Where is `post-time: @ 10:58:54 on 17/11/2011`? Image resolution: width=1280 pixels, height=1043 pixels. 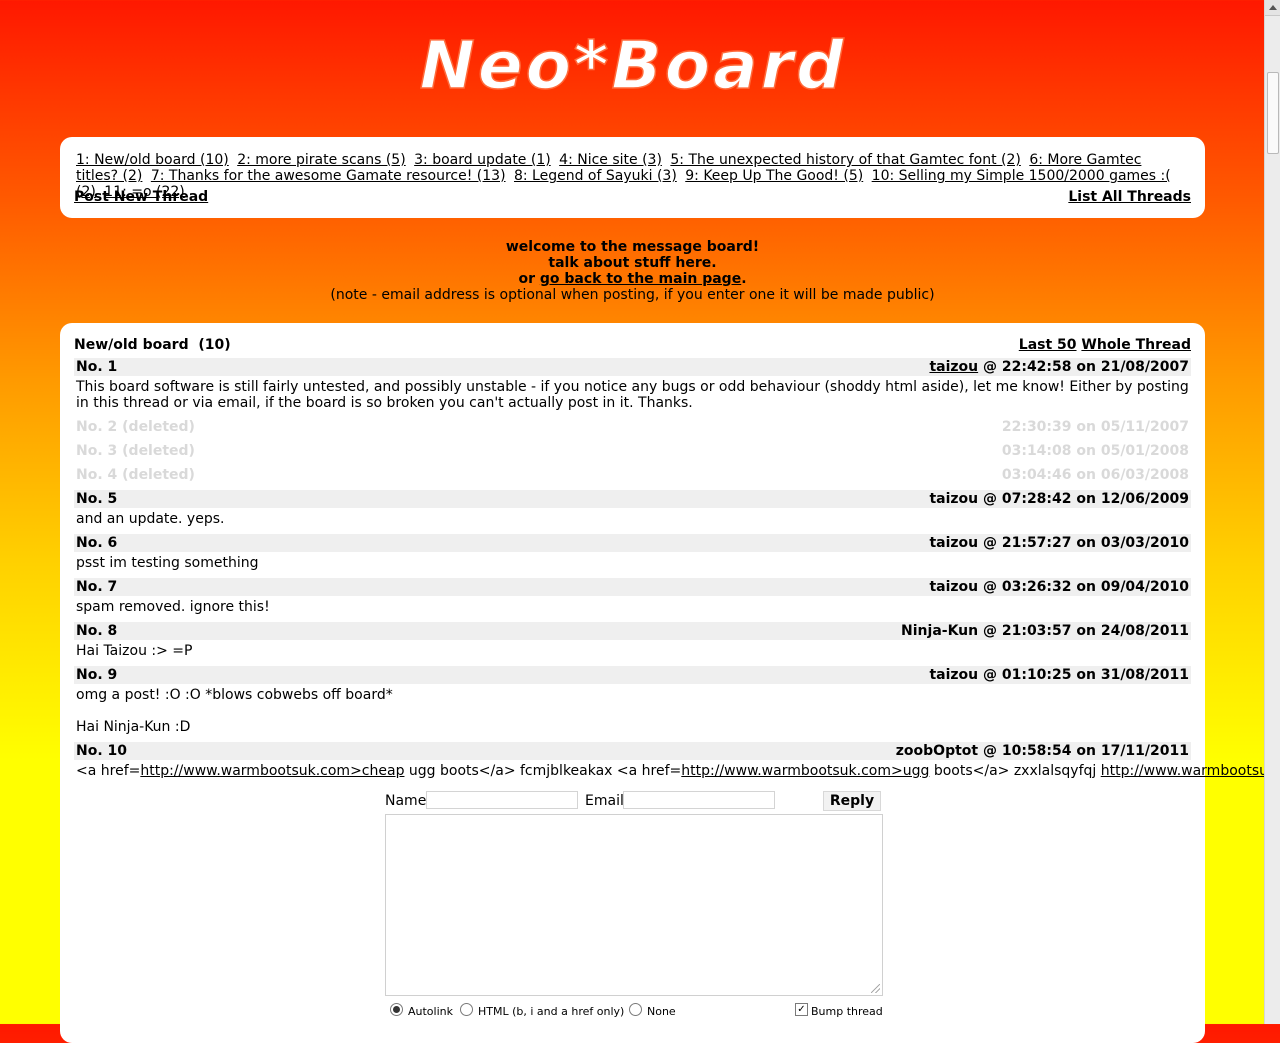
post-time: @ 10:58:54 on 17/11/2011 is located at coordinates (1085, 751).